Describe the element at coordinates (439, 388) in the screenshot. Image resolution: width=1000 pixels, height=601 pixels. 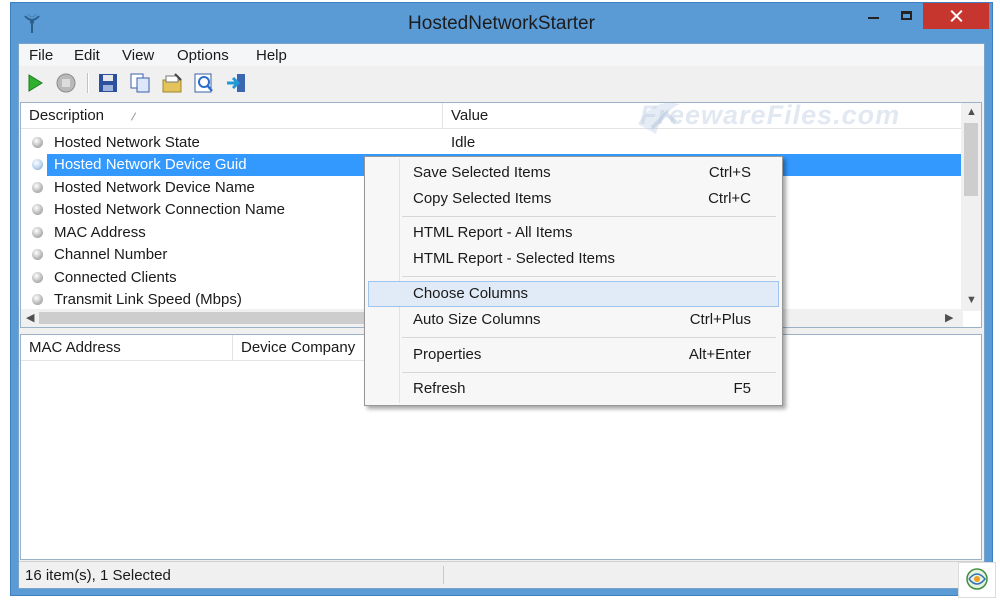
I see `menu-item-label: Refresh` at that location.